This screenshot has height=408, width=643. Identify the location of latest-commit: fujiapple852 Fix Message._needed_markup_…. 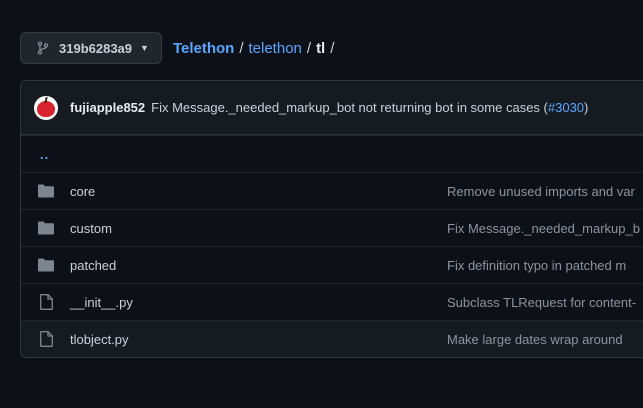
(332, 108).